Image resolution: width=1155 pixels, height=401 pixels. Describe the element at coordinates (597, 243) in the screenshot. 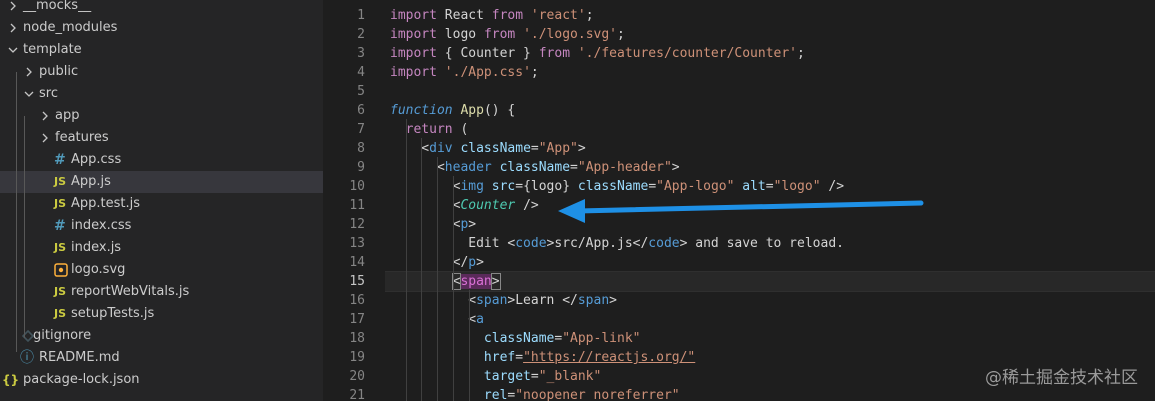

I see `code-token: >src/App.js</` at that location.